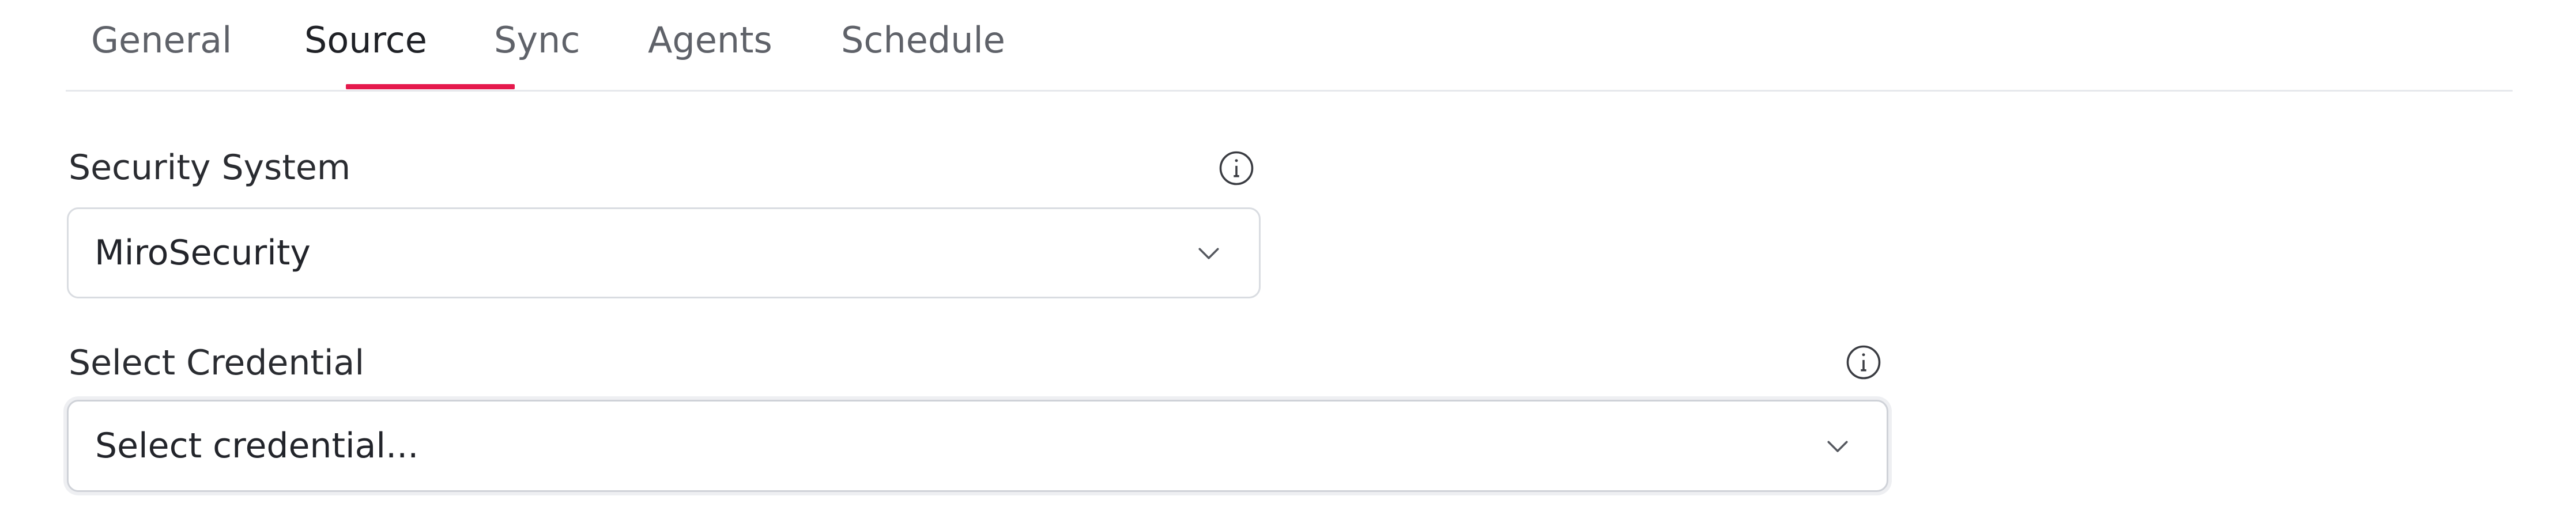 The height and width of the screenshot is (515, 2576). I want to click on security-system-label: Security System, so click(210, 167).